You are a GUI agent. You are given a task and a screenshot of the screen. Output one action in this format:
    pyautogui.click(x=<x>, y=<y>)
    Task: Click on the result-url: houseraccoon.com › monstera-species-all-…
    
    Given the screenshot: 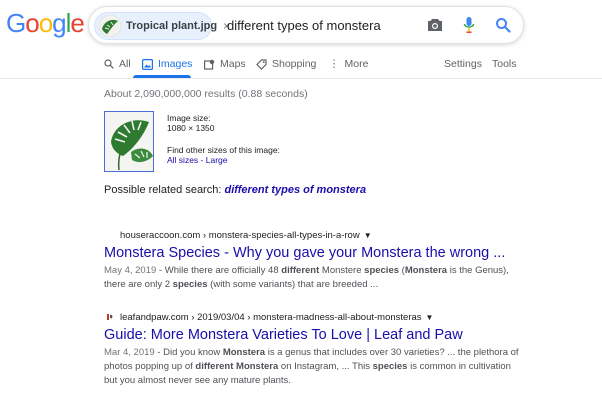 What is the action you would take?
    pyautogui.click(x=314, y=235)
    